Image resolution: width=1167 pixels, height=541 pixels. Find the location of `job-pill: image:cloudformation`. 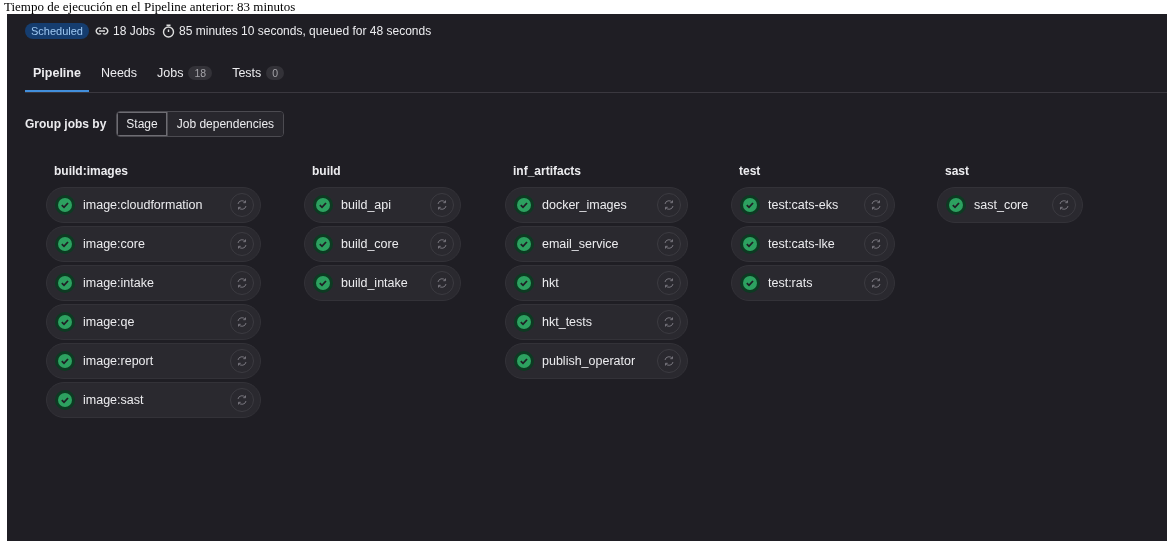

job-pill: image:cloudformation is located at coordinates (153, 205).